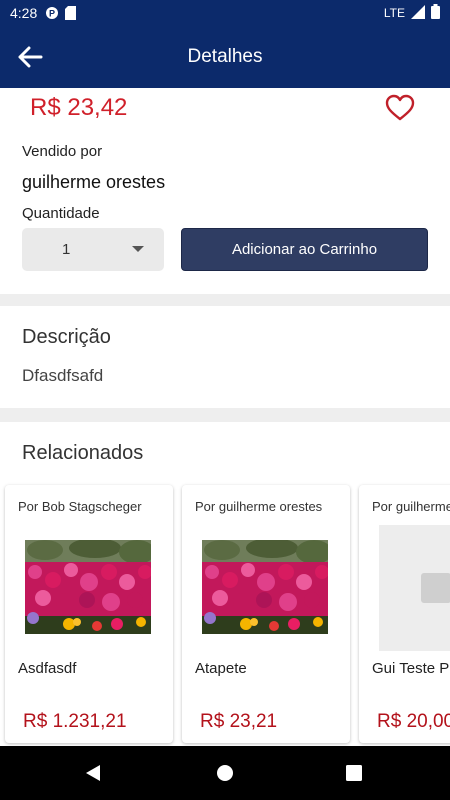 The width and height of the screenshot is (450, 800). Describe the element at coordinates (62, 151) in the screenshot. I see `sold-by-label: Vendido por` at that location.